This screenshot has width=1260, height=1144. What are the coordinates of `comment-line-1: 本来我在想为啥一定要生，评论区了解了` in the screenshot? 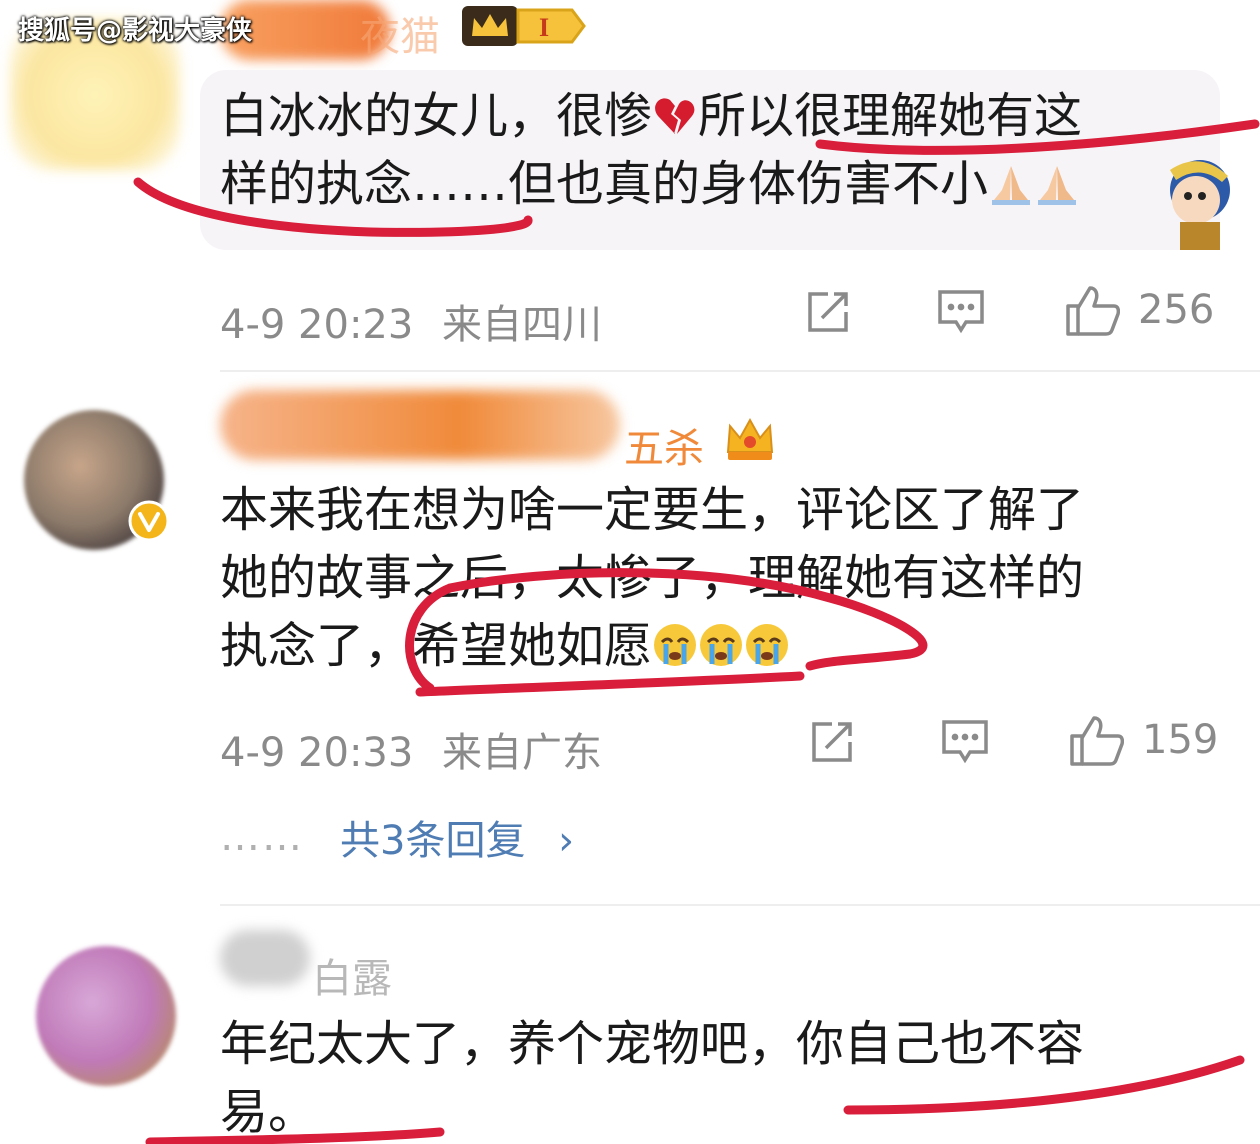 It's located at (652, 510).